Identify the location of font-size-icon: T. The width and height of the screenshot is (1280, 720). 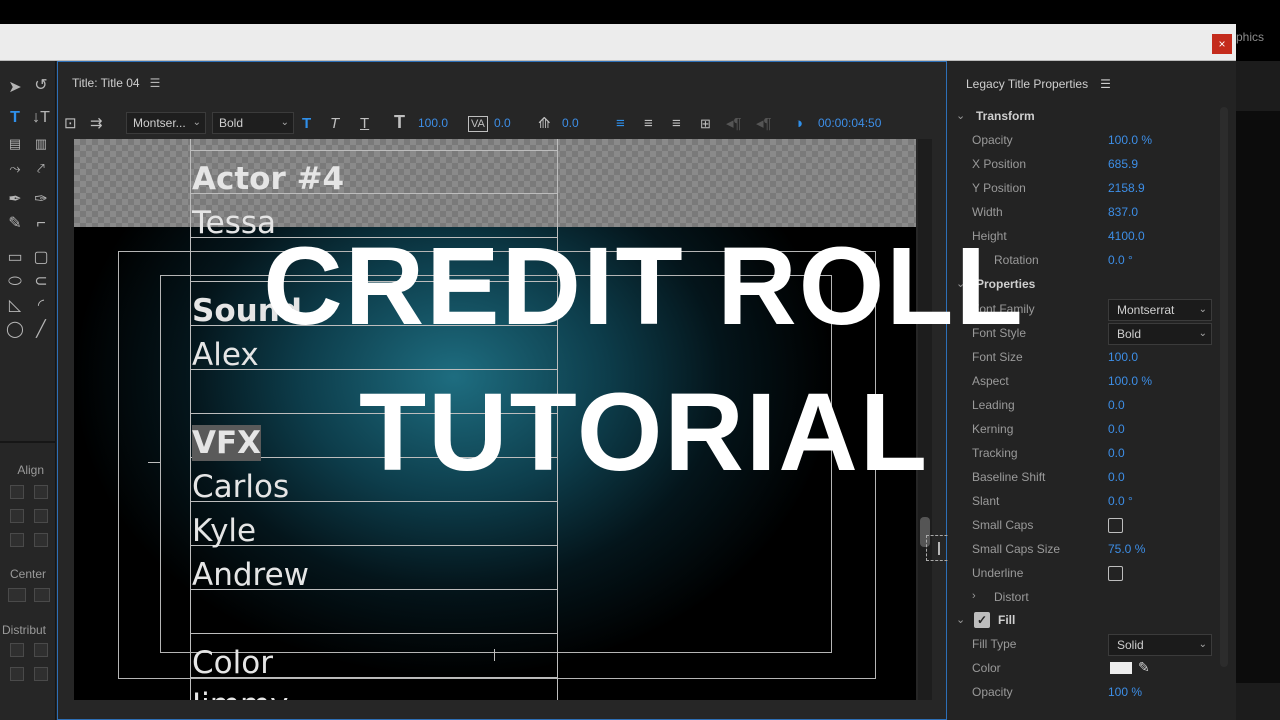
(399, 122).